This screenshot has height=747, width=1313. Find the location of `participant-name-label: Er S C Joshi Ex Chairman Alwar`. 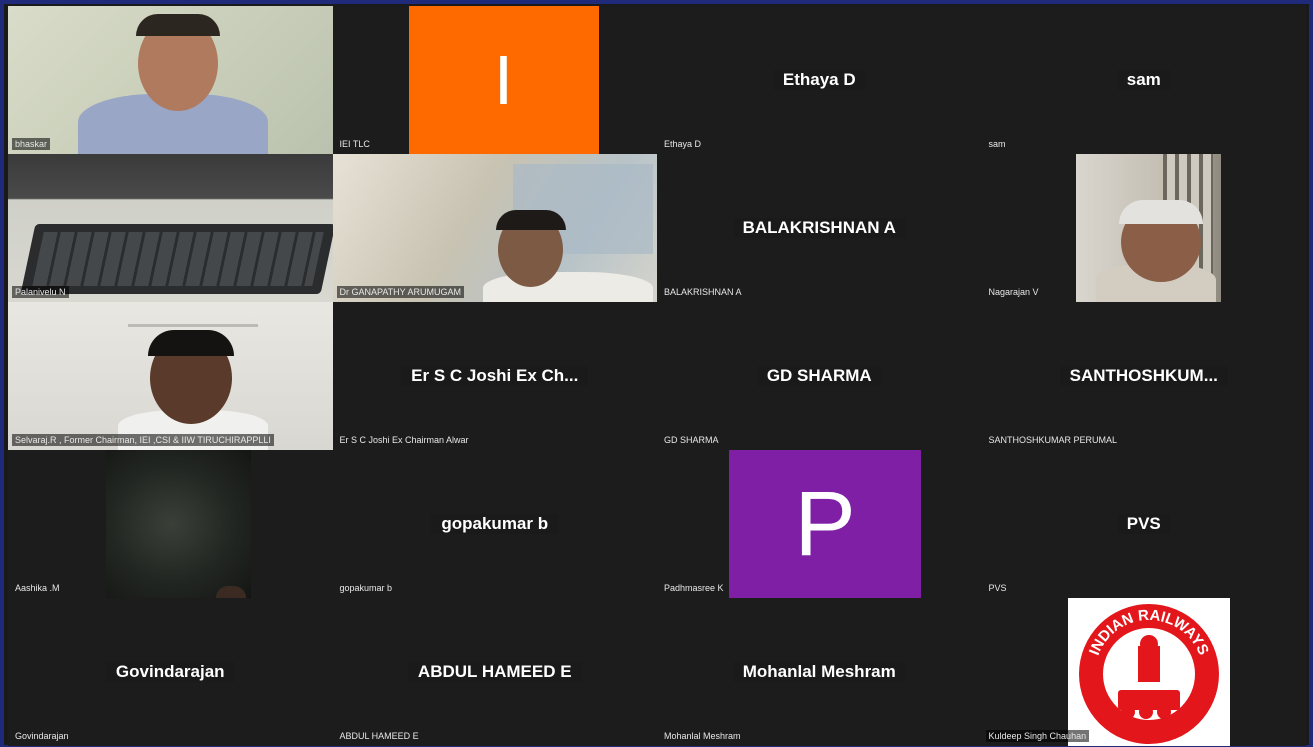

participant-name-label: Er S C Joshi Ex Chairman Alwar is located at coordinates (404, 440).